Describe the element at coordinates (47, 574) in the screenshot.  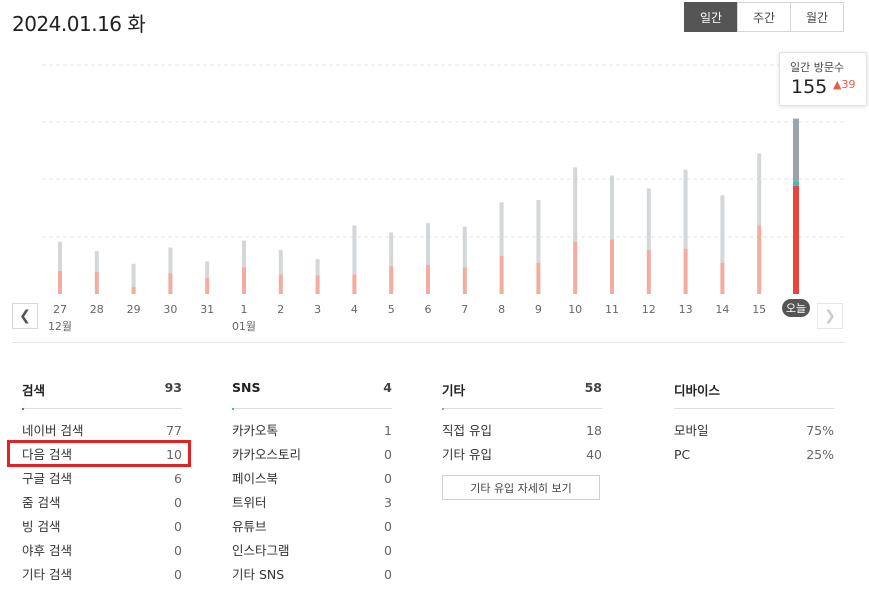
I see `row-label: 기타 검색` at that location.